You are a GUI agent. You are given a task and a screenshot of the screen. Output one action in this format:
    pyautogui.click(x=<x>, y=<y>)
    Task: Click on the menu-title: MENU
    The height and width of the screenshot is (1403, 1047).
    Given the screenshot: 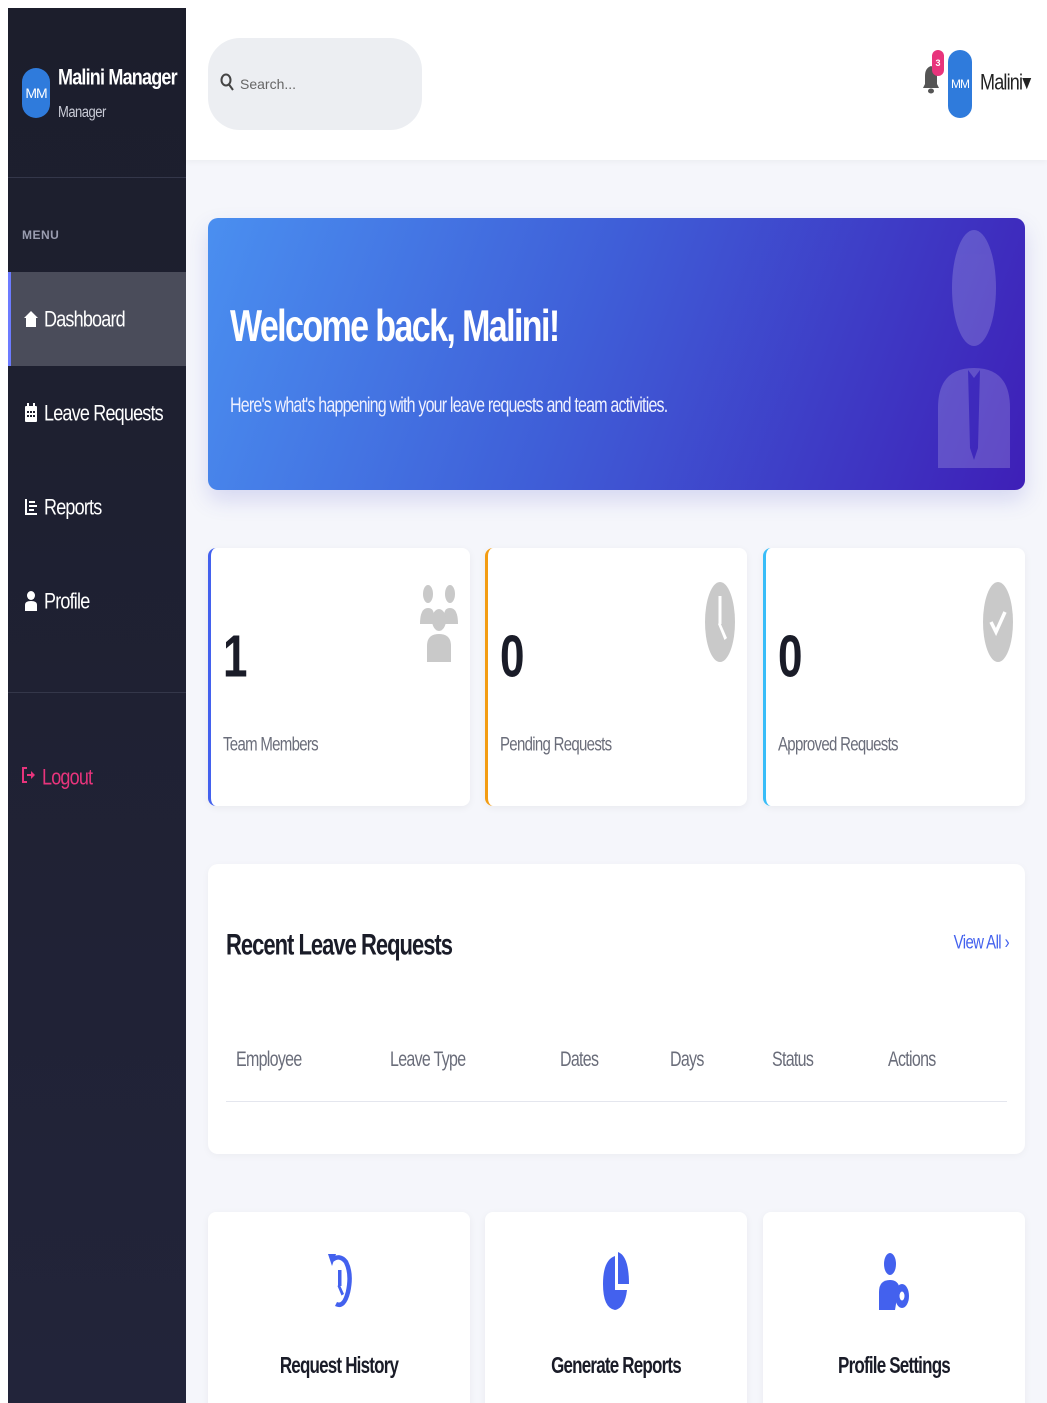 What is the action you would take?
    pyautogui.click(x=41, y=235)
    